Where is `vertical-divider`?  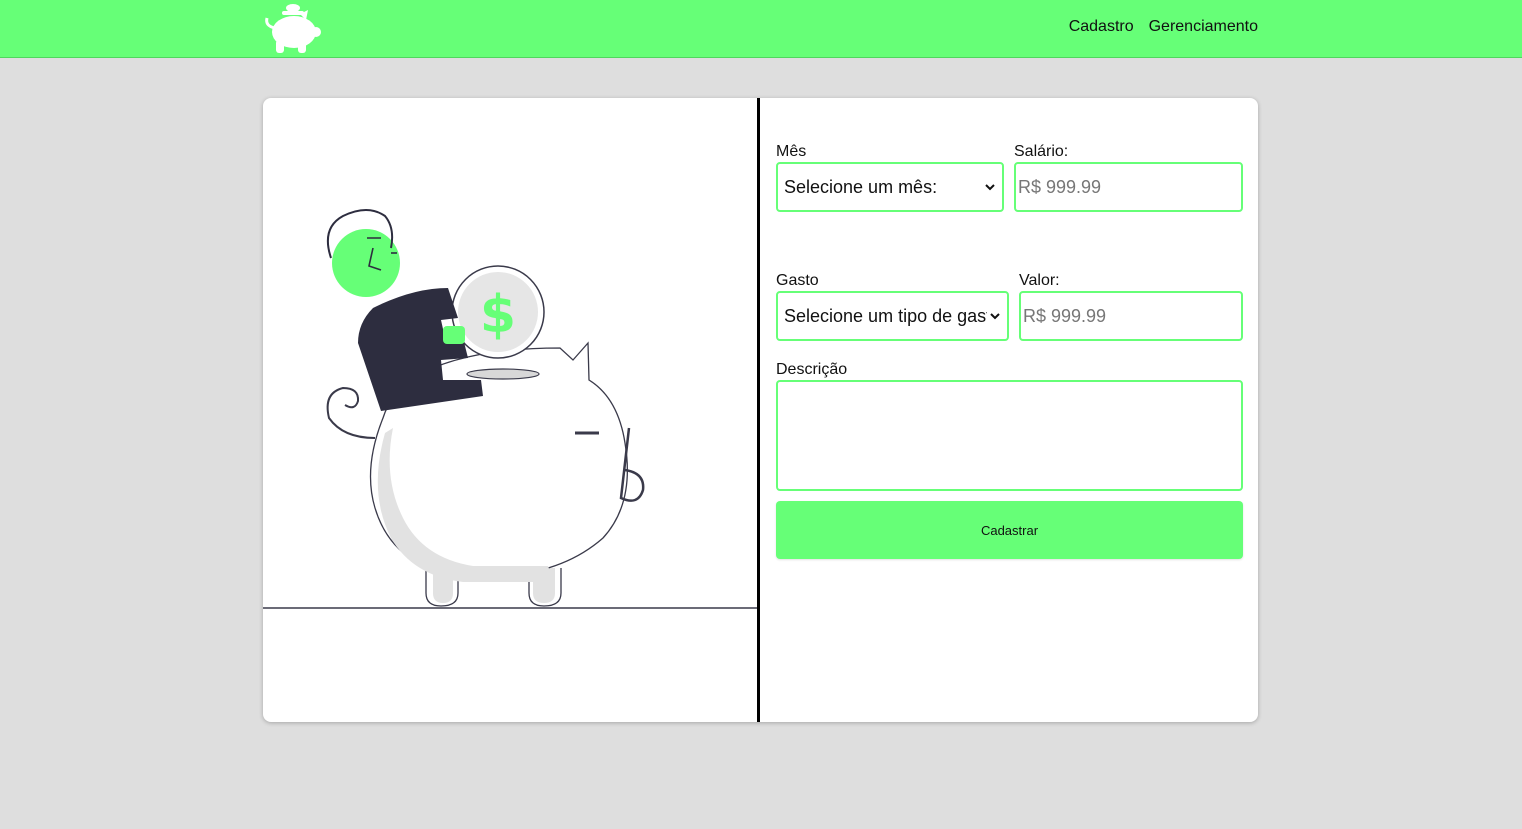 vertical-divider is located at coordinates (758, 410).